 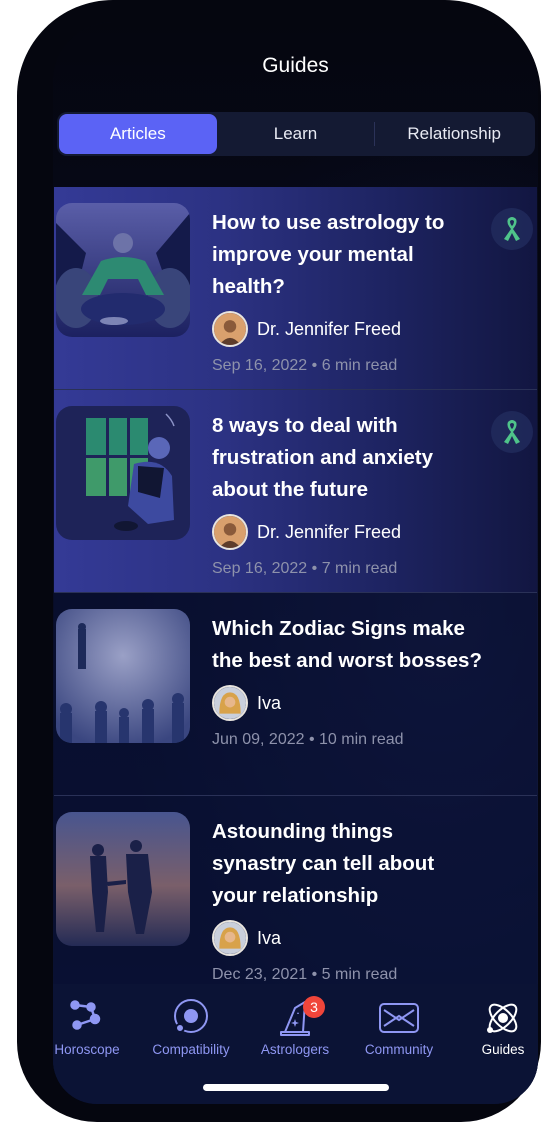 I want to click on tab-community: Community, so click(x=399, y=1027).